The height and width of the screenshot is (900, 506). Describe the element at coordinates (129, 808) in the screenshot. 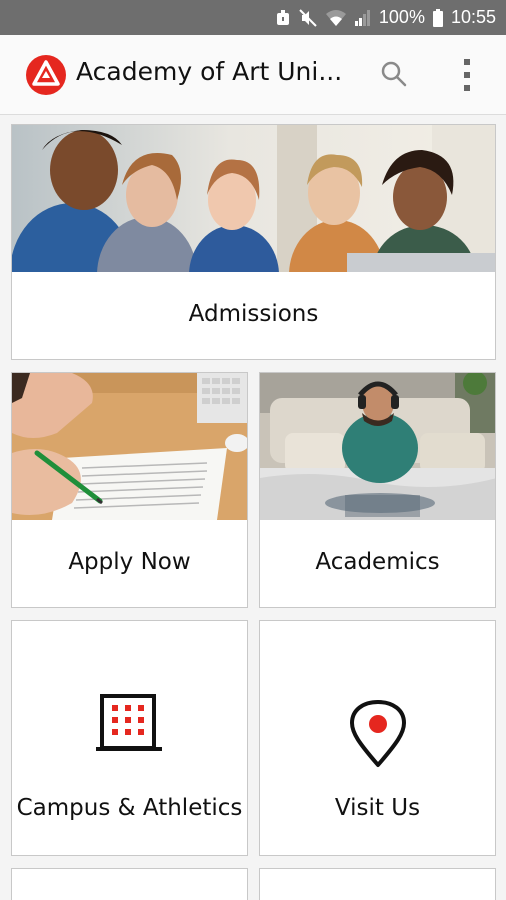

I see `campus-athletics-label: Campus & Athletics` at that location.